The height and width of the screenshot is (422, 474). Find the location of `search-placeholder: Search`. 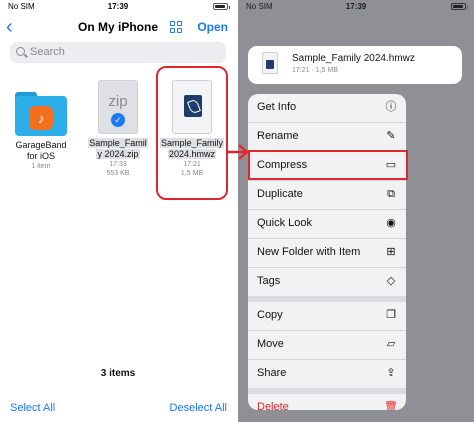

search-placeholder: Search is located at coordinates (47, 52).